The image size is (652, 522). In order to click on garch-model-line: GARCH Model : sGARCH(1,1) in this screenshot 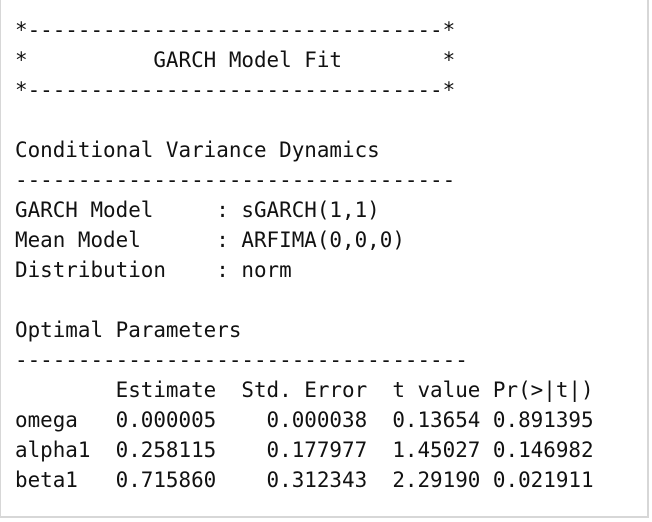, I will do `click(197, 210)`.